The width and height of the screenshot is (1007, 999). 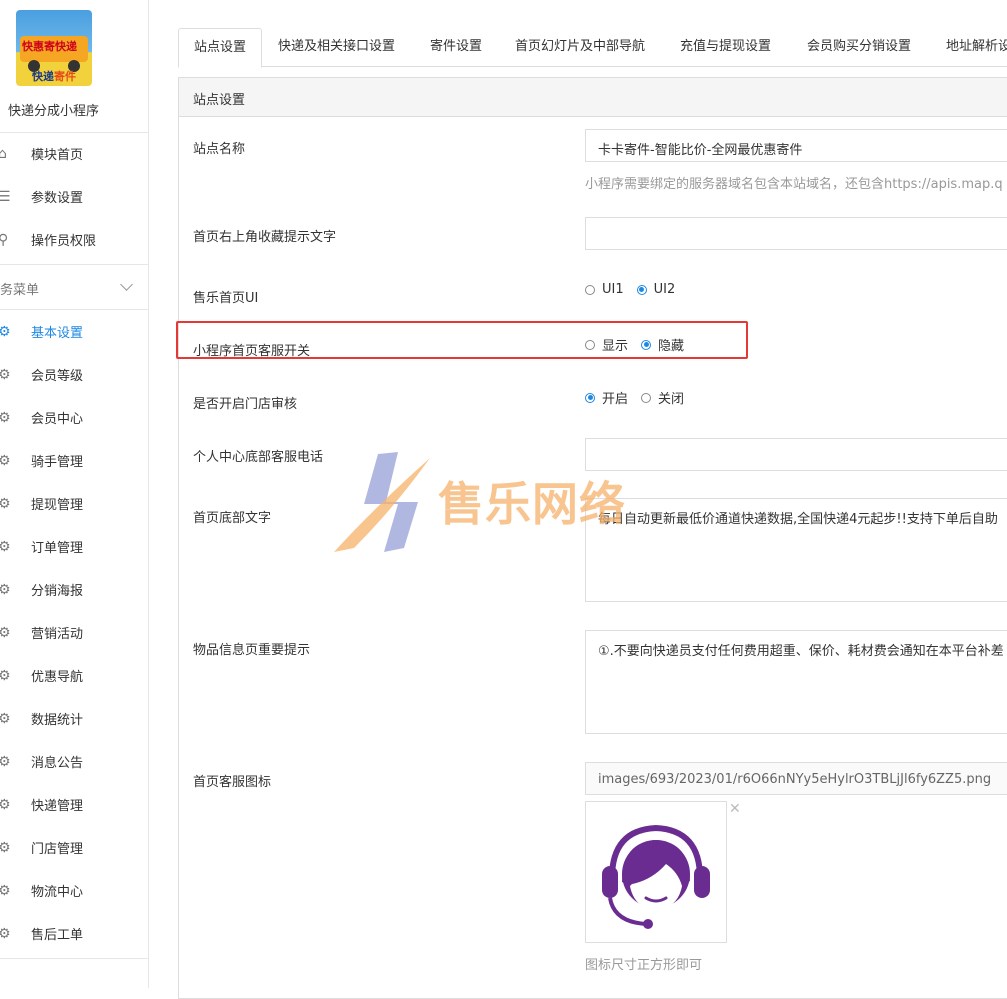 I want to click on sidebar-item-10: ⚙ 消息公告, so click(x=74, y=761).